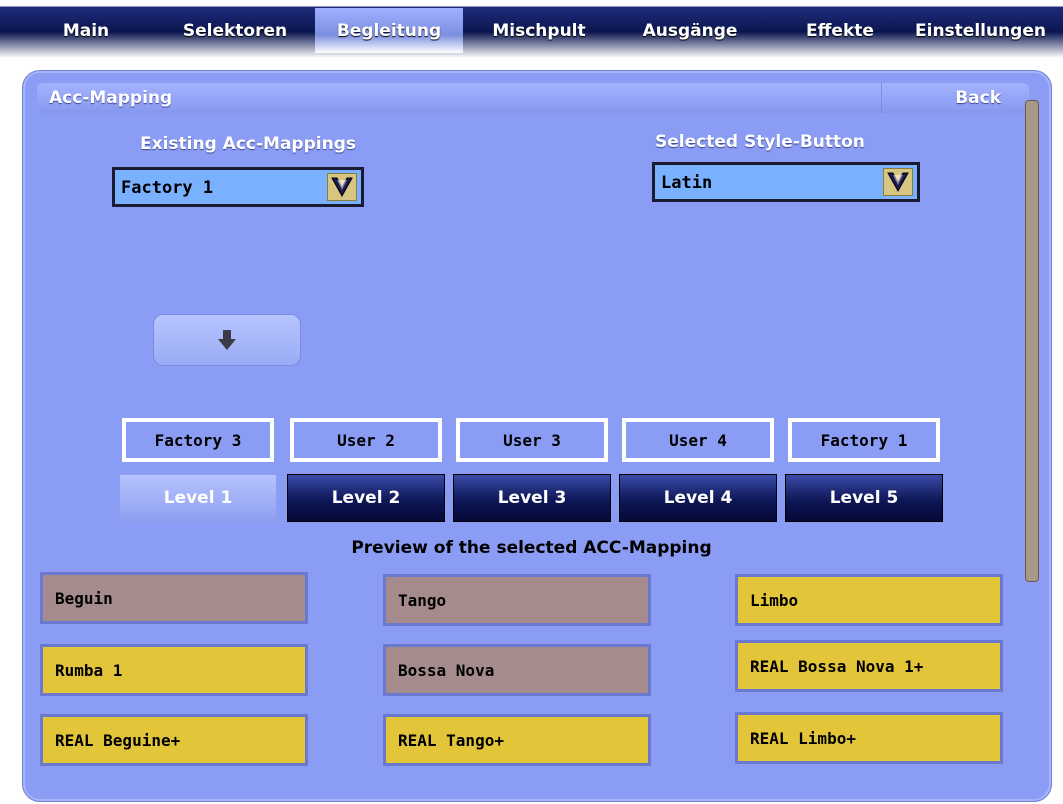 This screenshot has height=804, width=1063. What do you see at coordinates (465, 98) in the screenshot?
I see `panel-header: Acc-Mapping` at bounding box center [465, 98].